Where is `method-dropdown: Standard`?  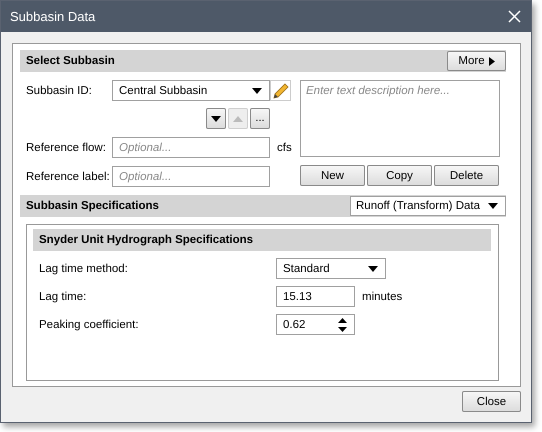
method-dropdown: Standard is located at coordinates (331, 268).